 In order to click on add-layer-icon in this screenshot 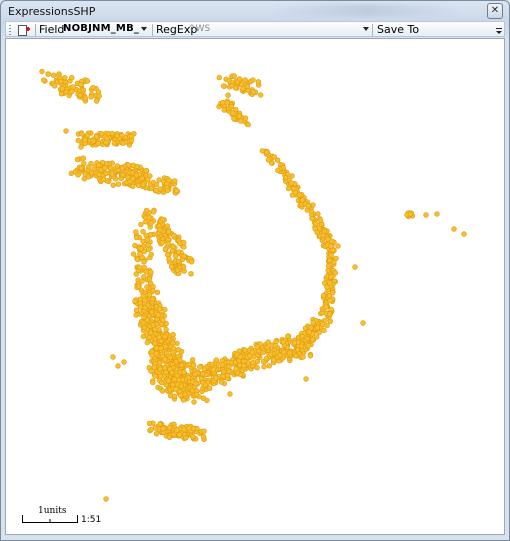, I will do `click(24, 30)`.